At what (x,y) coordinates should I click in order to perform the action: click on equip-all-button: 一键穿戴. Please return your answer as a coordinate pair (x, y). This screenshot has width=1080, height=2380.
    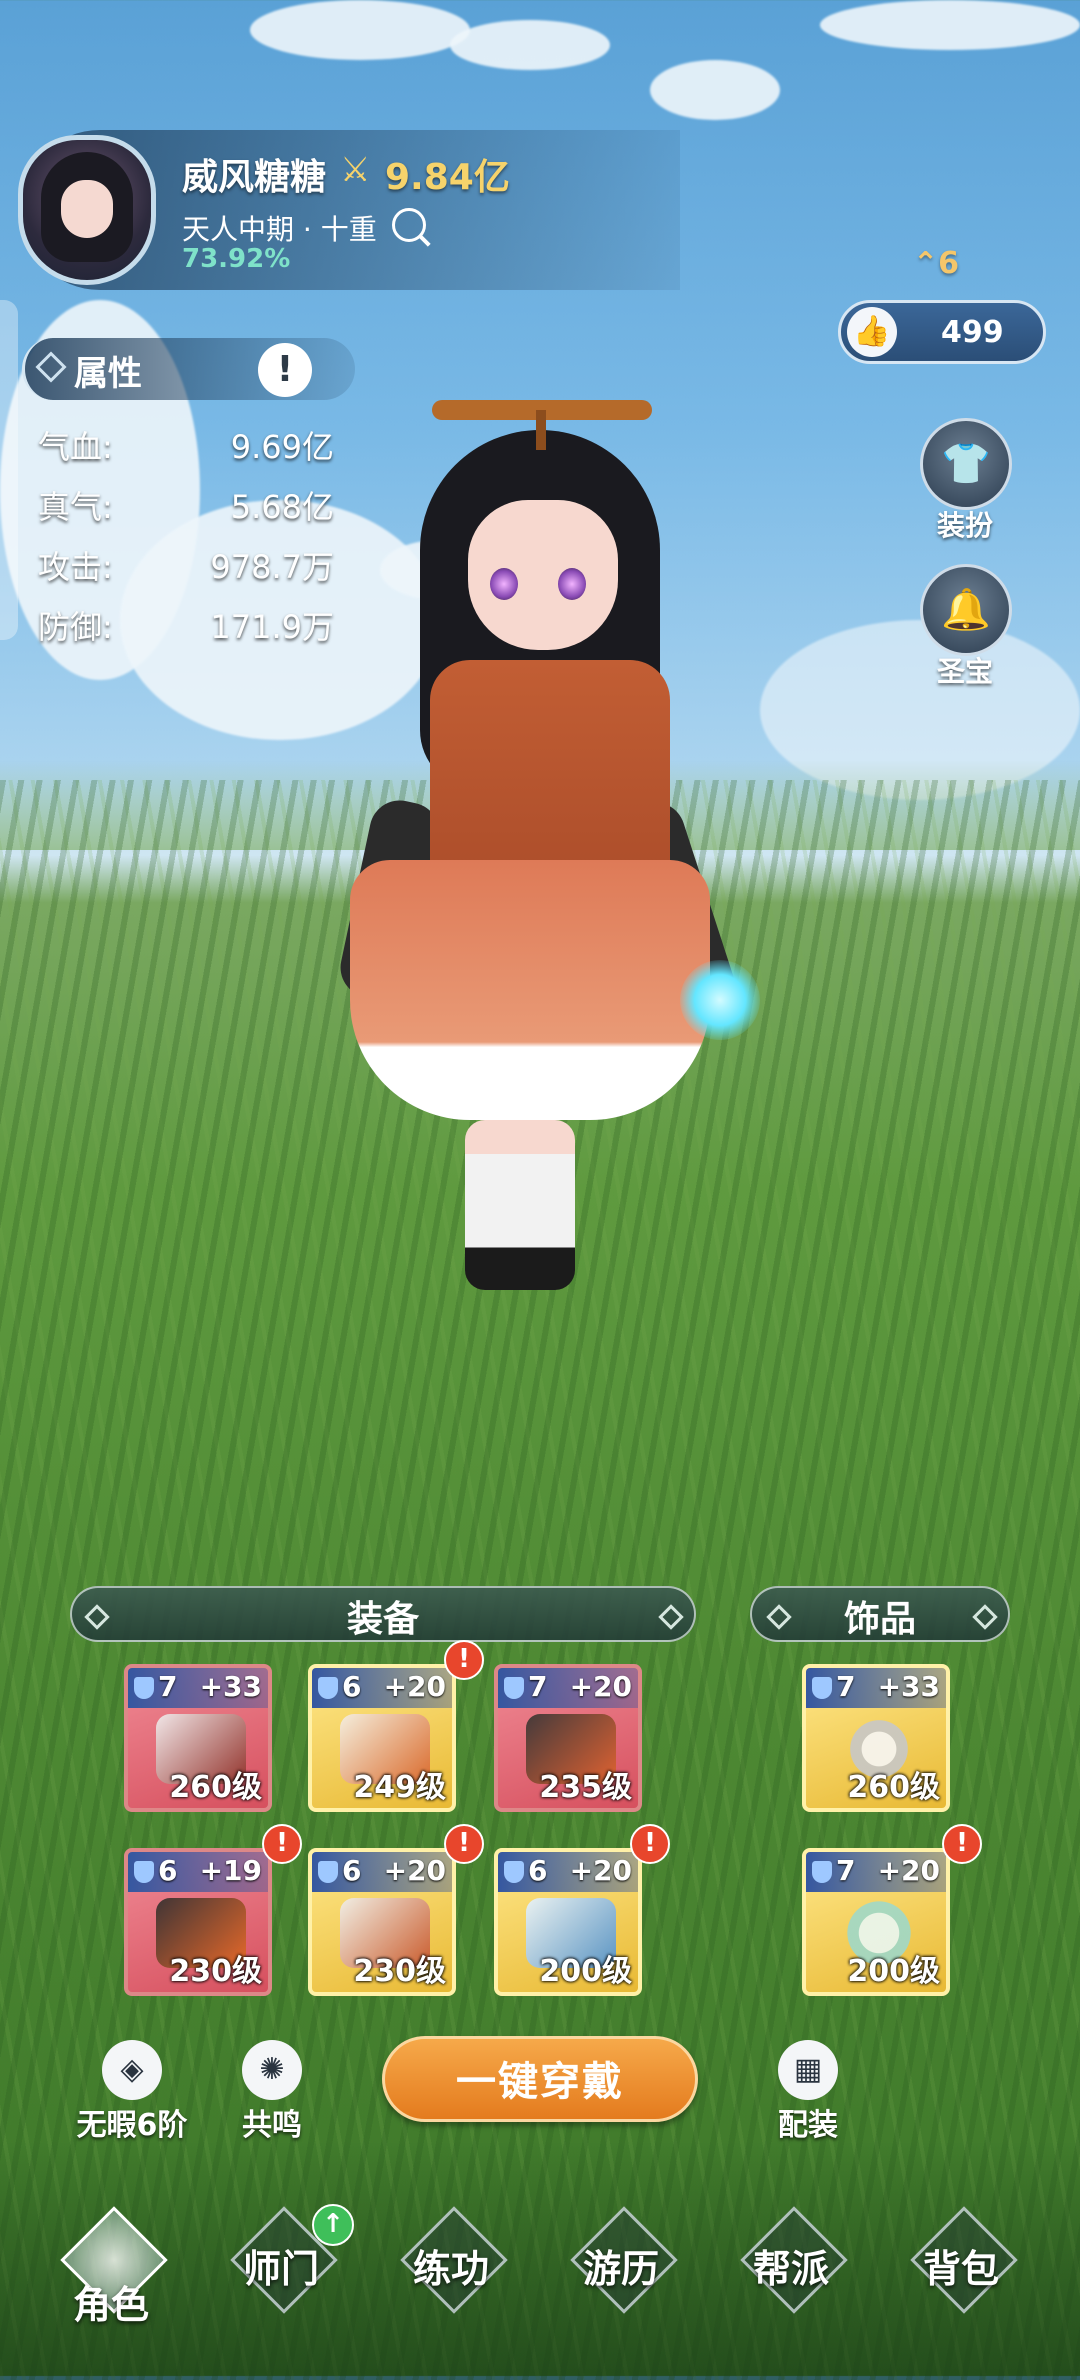
    Looking at the image, I should click on (540, 2079).